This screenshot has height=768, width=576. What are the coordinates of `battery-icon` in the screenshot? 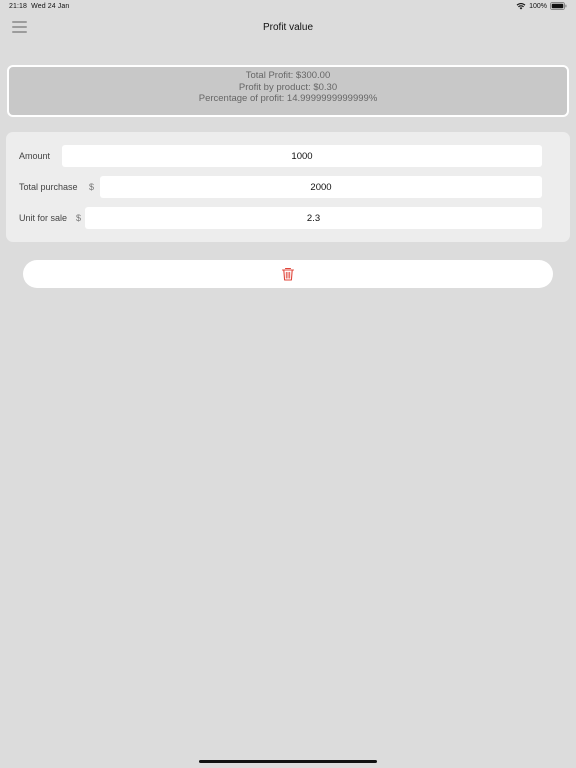 It's located at (558, 6).